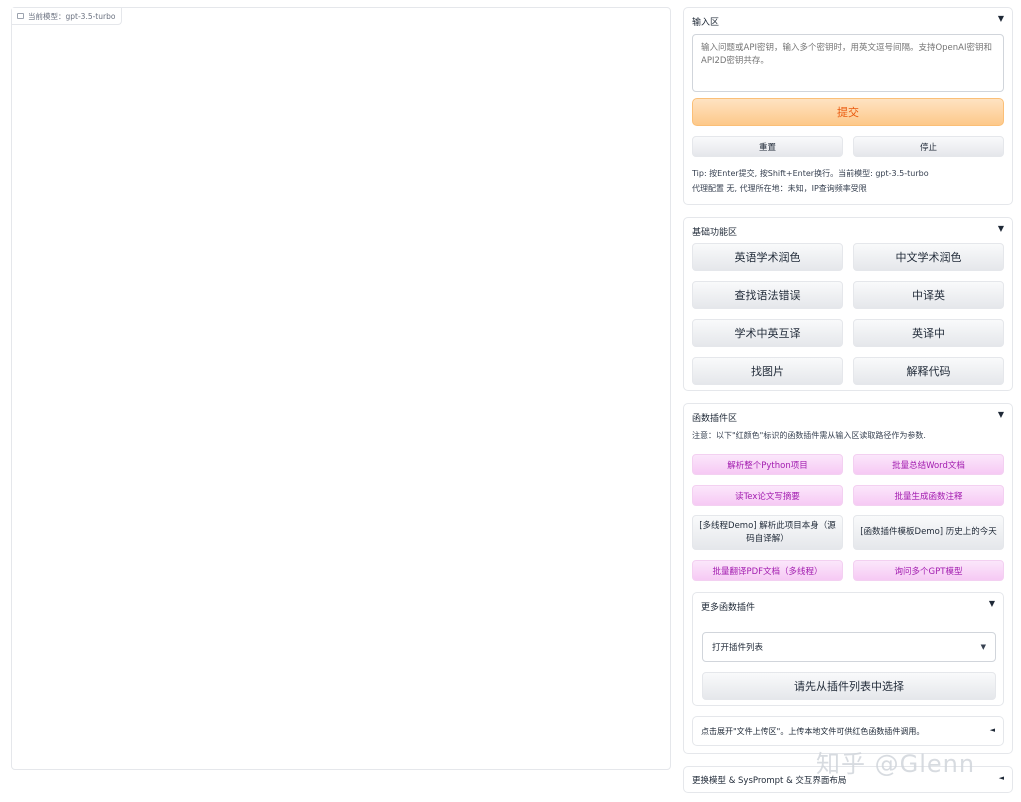 This screenshot has width=1021, height=802. Describe the element at coordinates (767, 146) in the screenshot. I see `reset-button: 重置` at that location.